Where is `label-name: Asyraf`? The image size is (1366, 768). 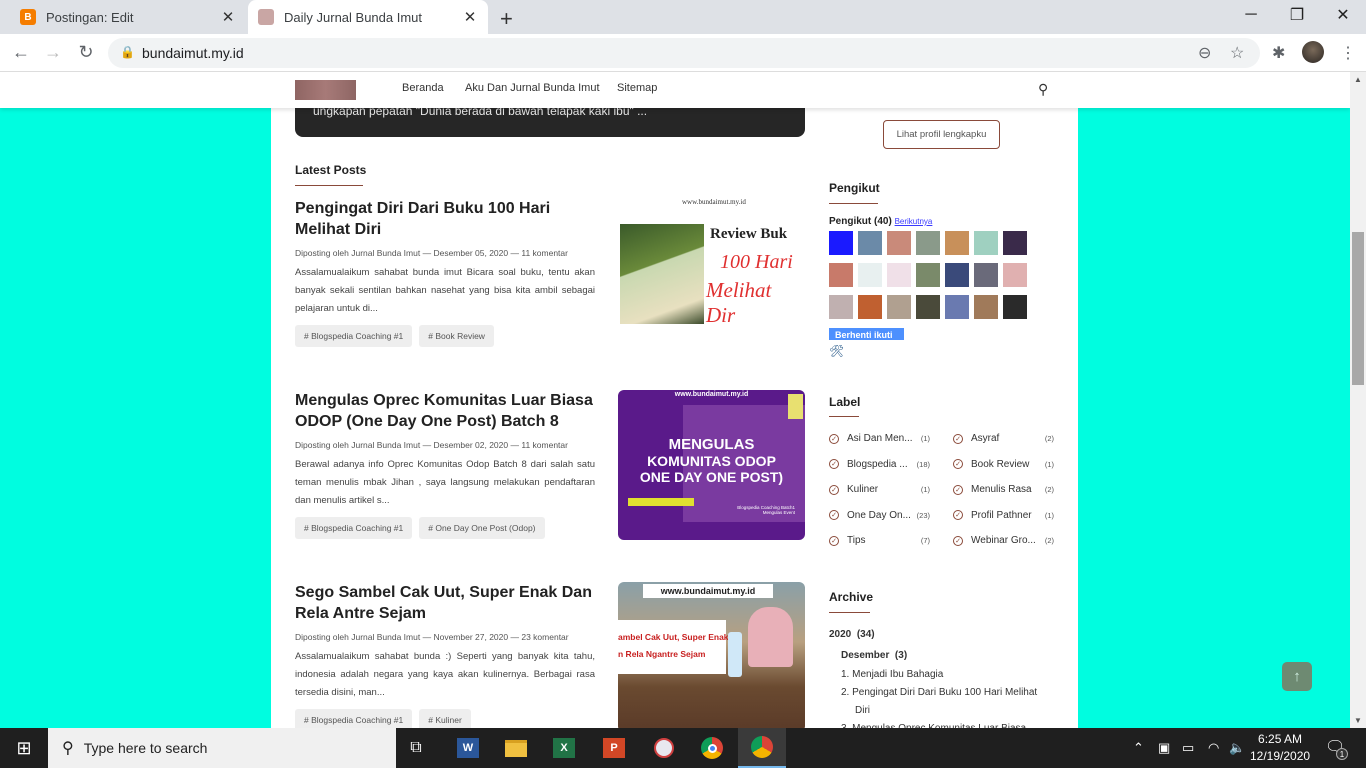
label-name: Asyraf is located at coordinates (985, 438).